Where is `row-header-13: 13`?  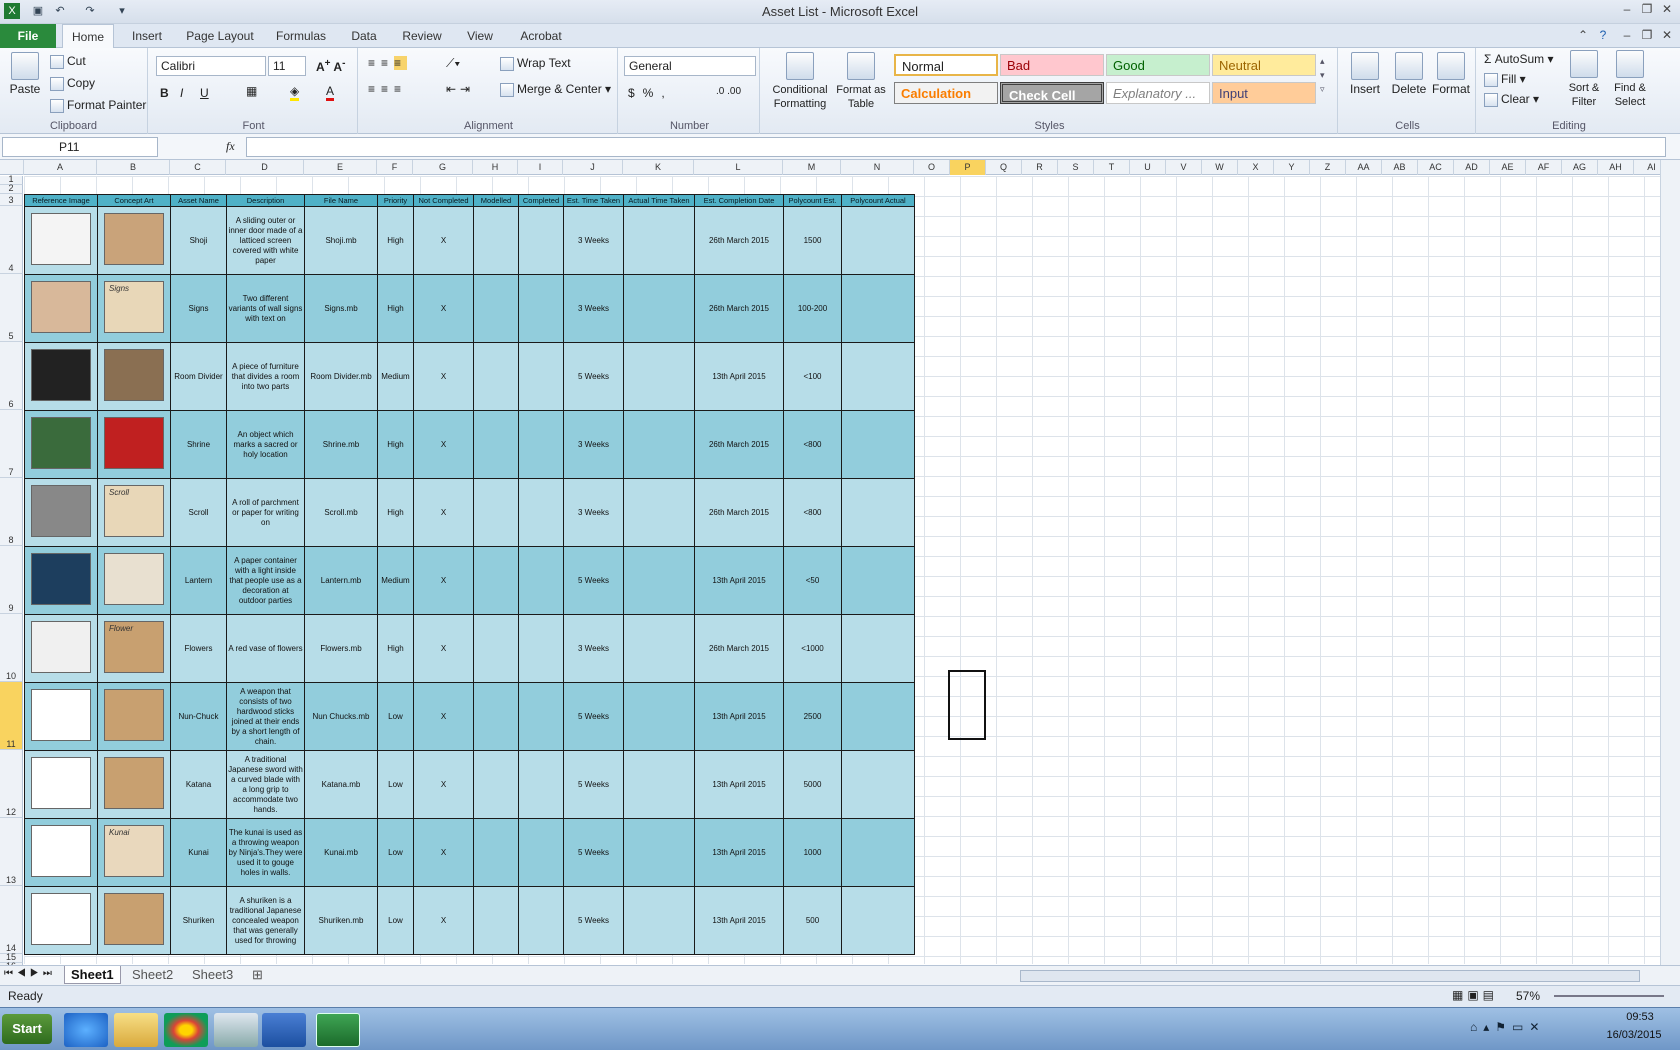 row-header-13: 13 is located at coordinates (11, 852).